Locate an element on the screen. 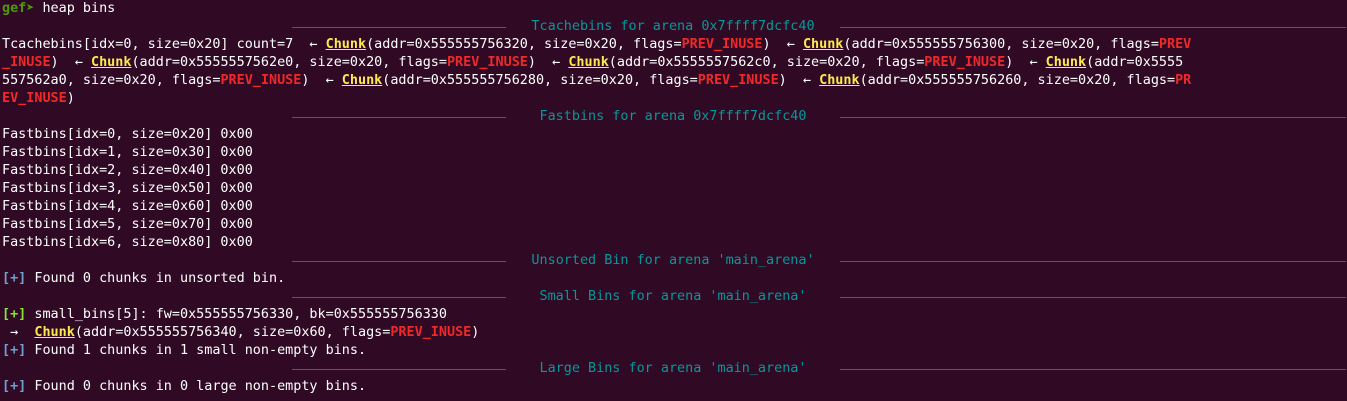  tcache-section-header: Tcachebins for arena 0x7ffff7dcfc40 is located at coordinates (674, 27).